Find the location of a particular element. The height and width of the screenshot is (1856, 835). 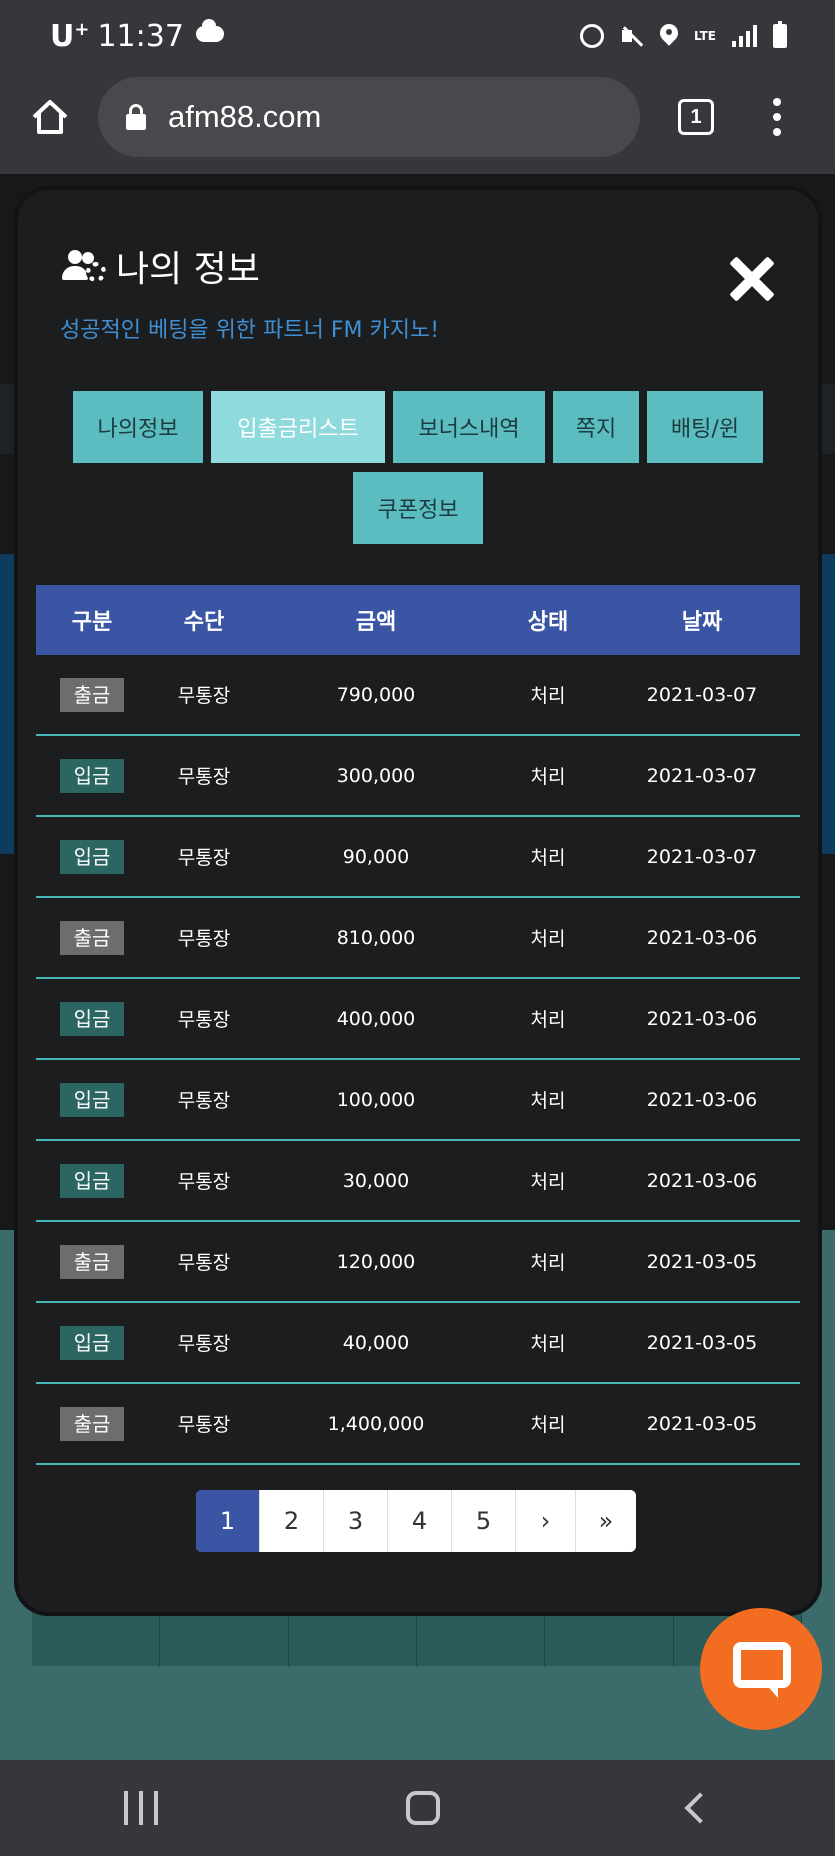

alarm-icon is located at coordinates (591, 36).